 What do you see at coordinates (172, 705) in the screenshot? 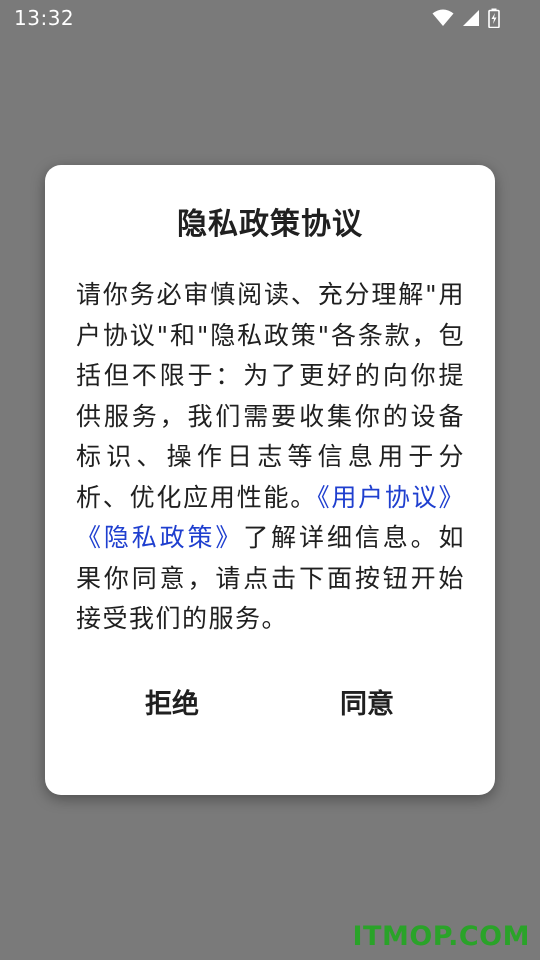
I see `reject-button: 拒绝` at bounding box center [172, 705].